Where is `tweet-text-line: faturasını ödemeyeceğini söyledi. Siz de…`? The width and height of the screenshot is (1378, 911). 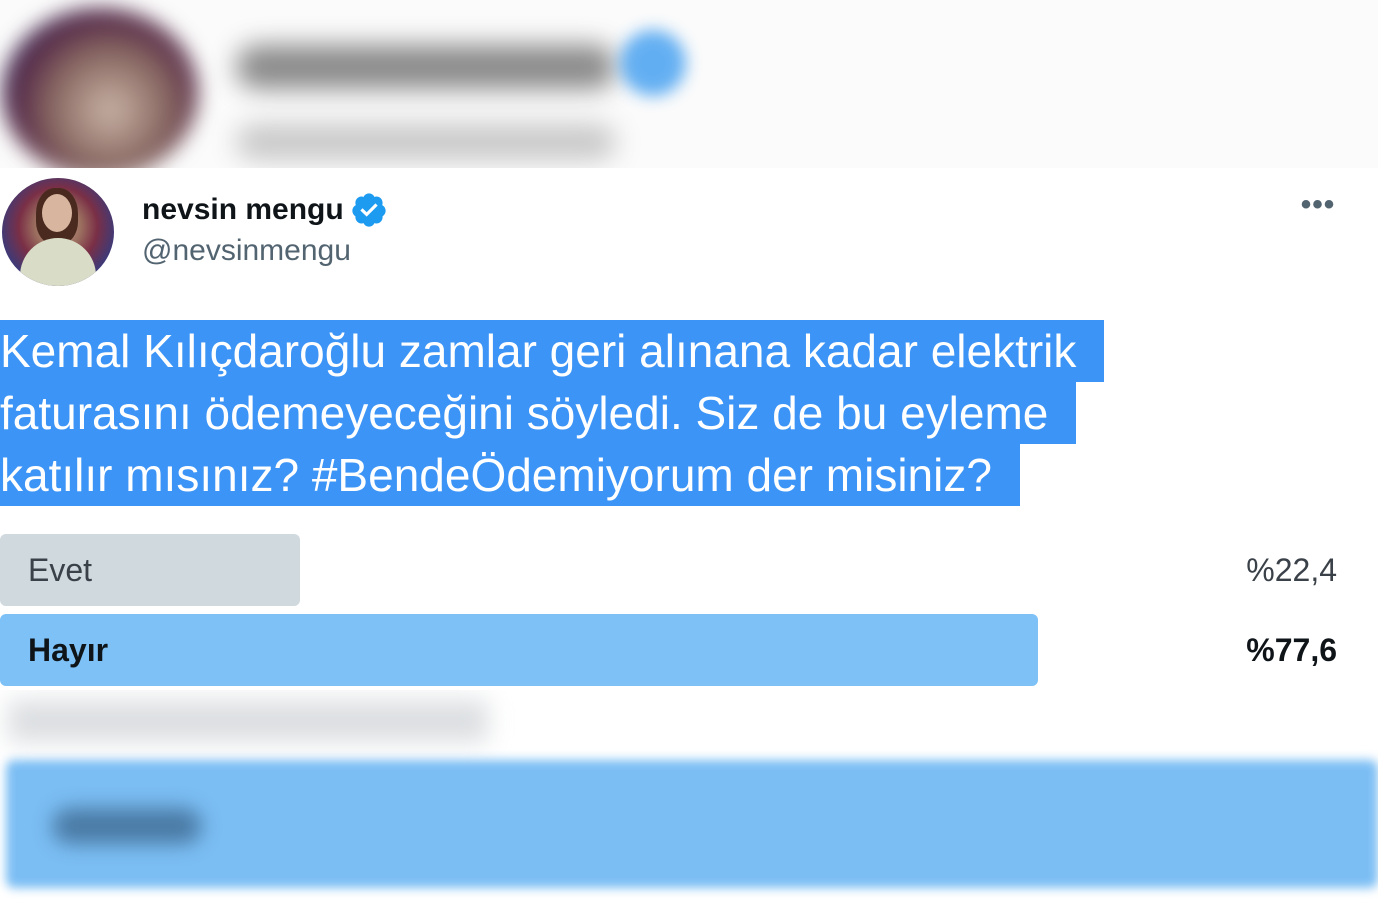
tweet-text-line: faturasını ödemeyeceğini söyledi. Siz de… is located at coordinates (538, 413).